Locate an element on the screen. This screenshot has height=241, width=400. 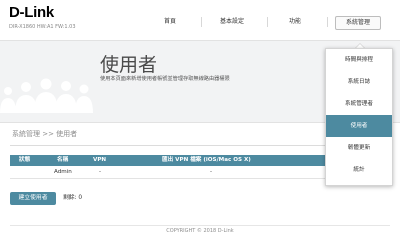
remaining-count: 剩餘: 0 is located at coordinates (72, 198).